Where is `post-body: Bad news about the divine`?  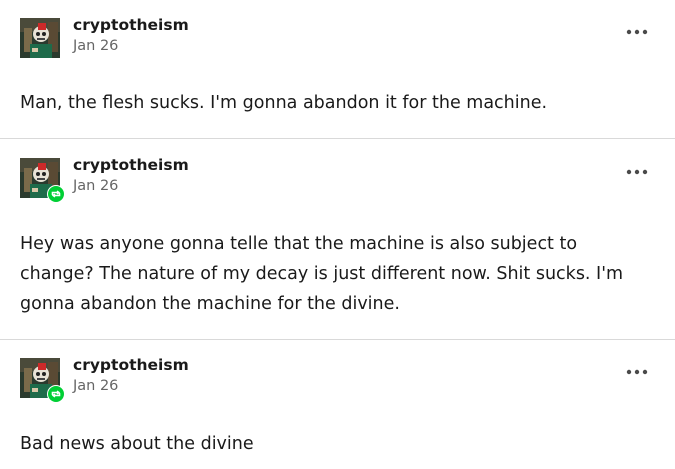
post-body: Bad news about the divine is located at coordinates (137, 444).